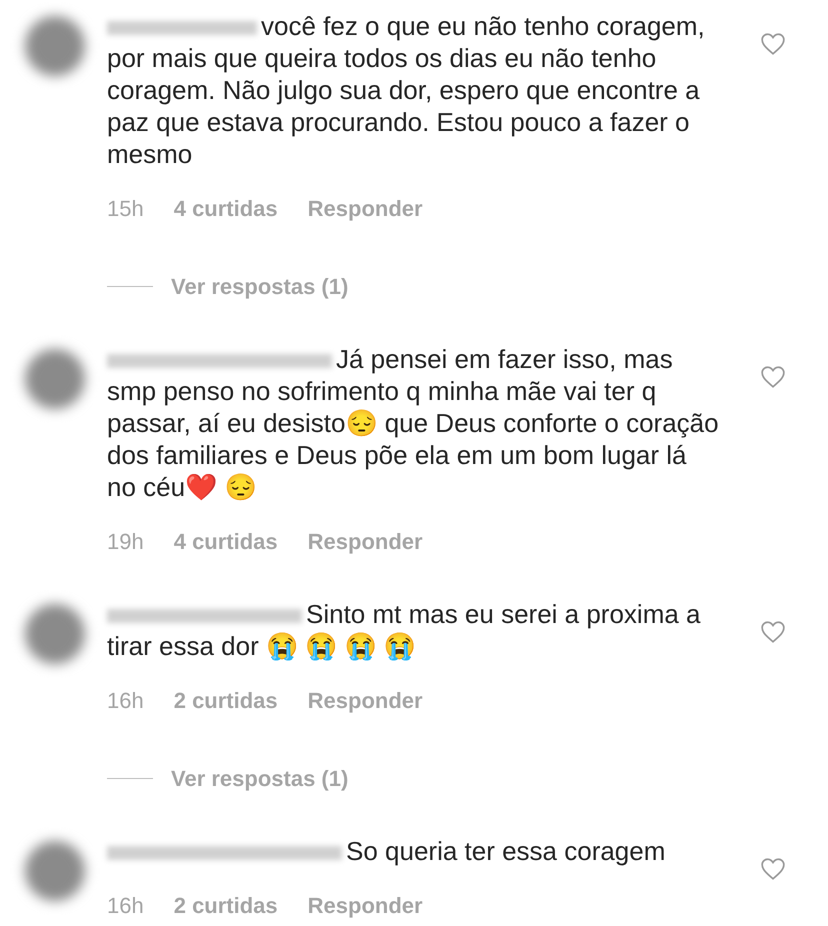 The image size is (828, 926). Describe the element at coordinates (125, 542) in the screenshot. I see `comment-time: 19h` at that location.